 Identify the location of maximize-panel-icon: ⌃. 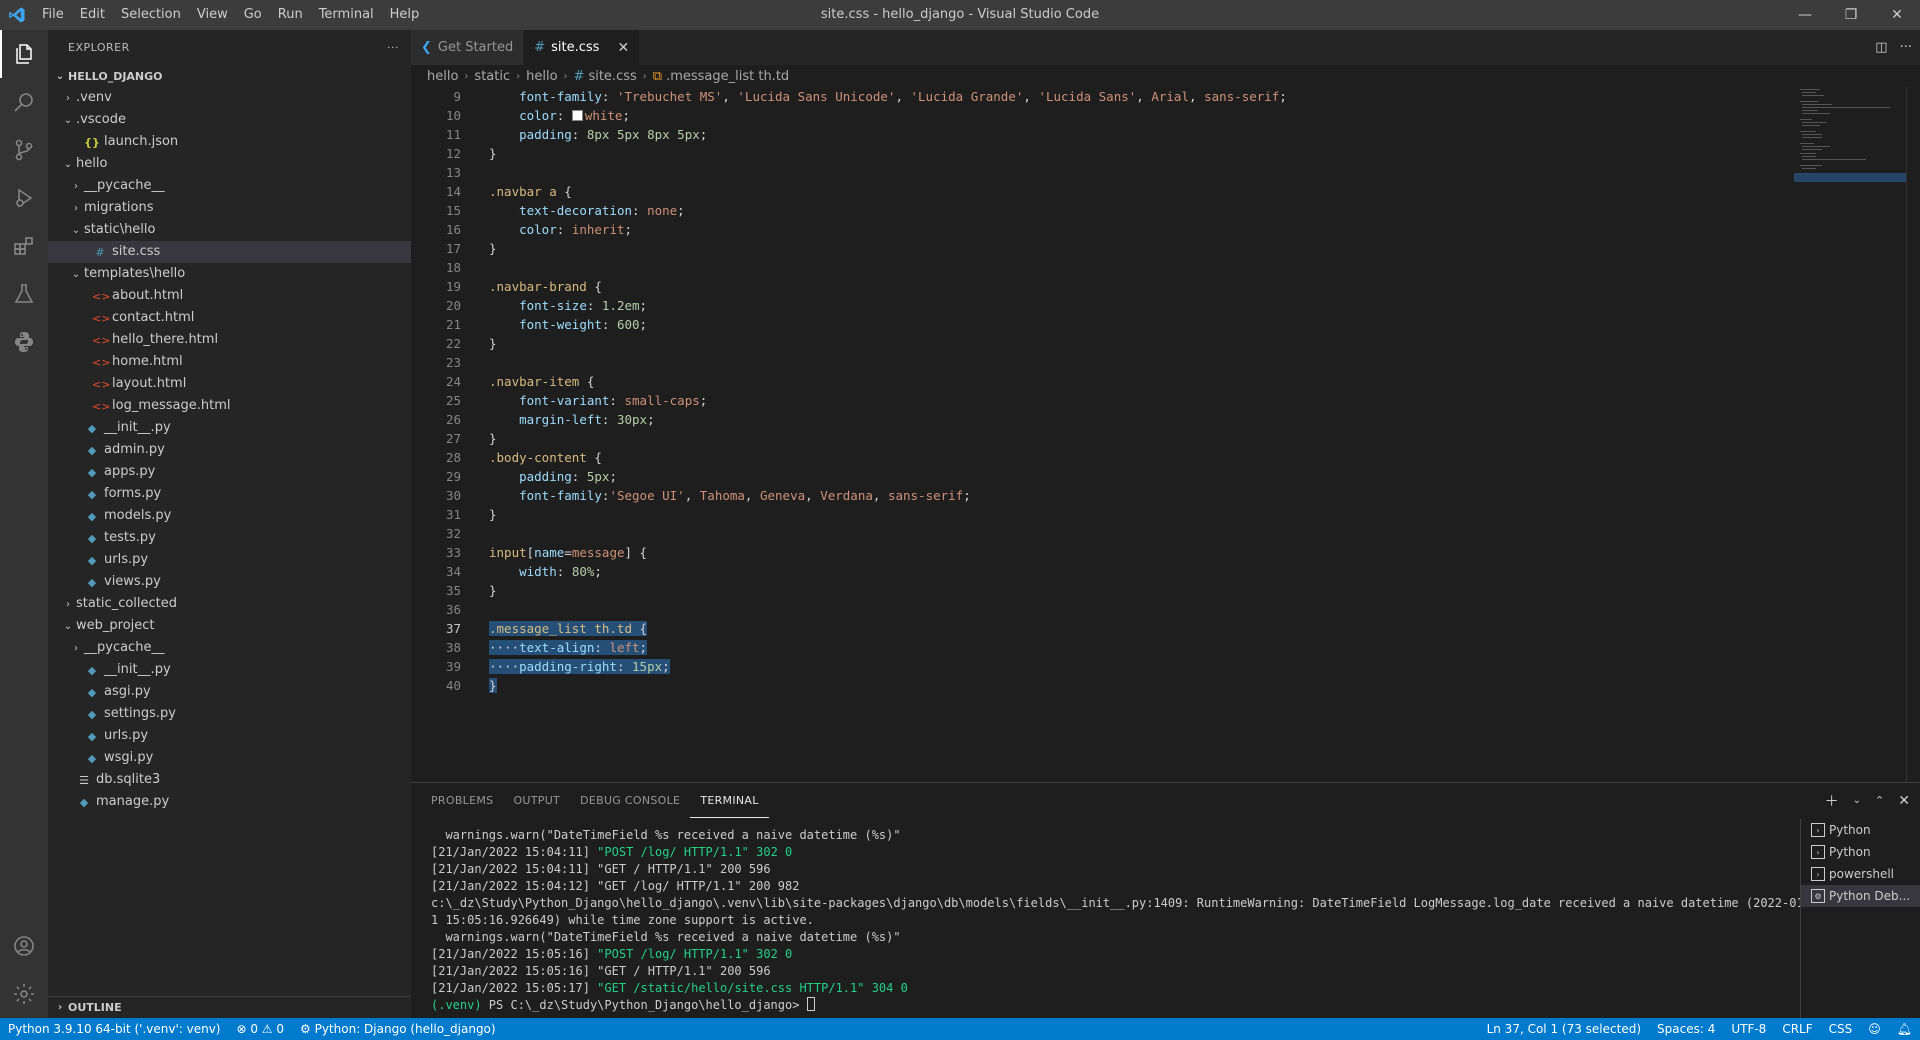
(1879, 800).